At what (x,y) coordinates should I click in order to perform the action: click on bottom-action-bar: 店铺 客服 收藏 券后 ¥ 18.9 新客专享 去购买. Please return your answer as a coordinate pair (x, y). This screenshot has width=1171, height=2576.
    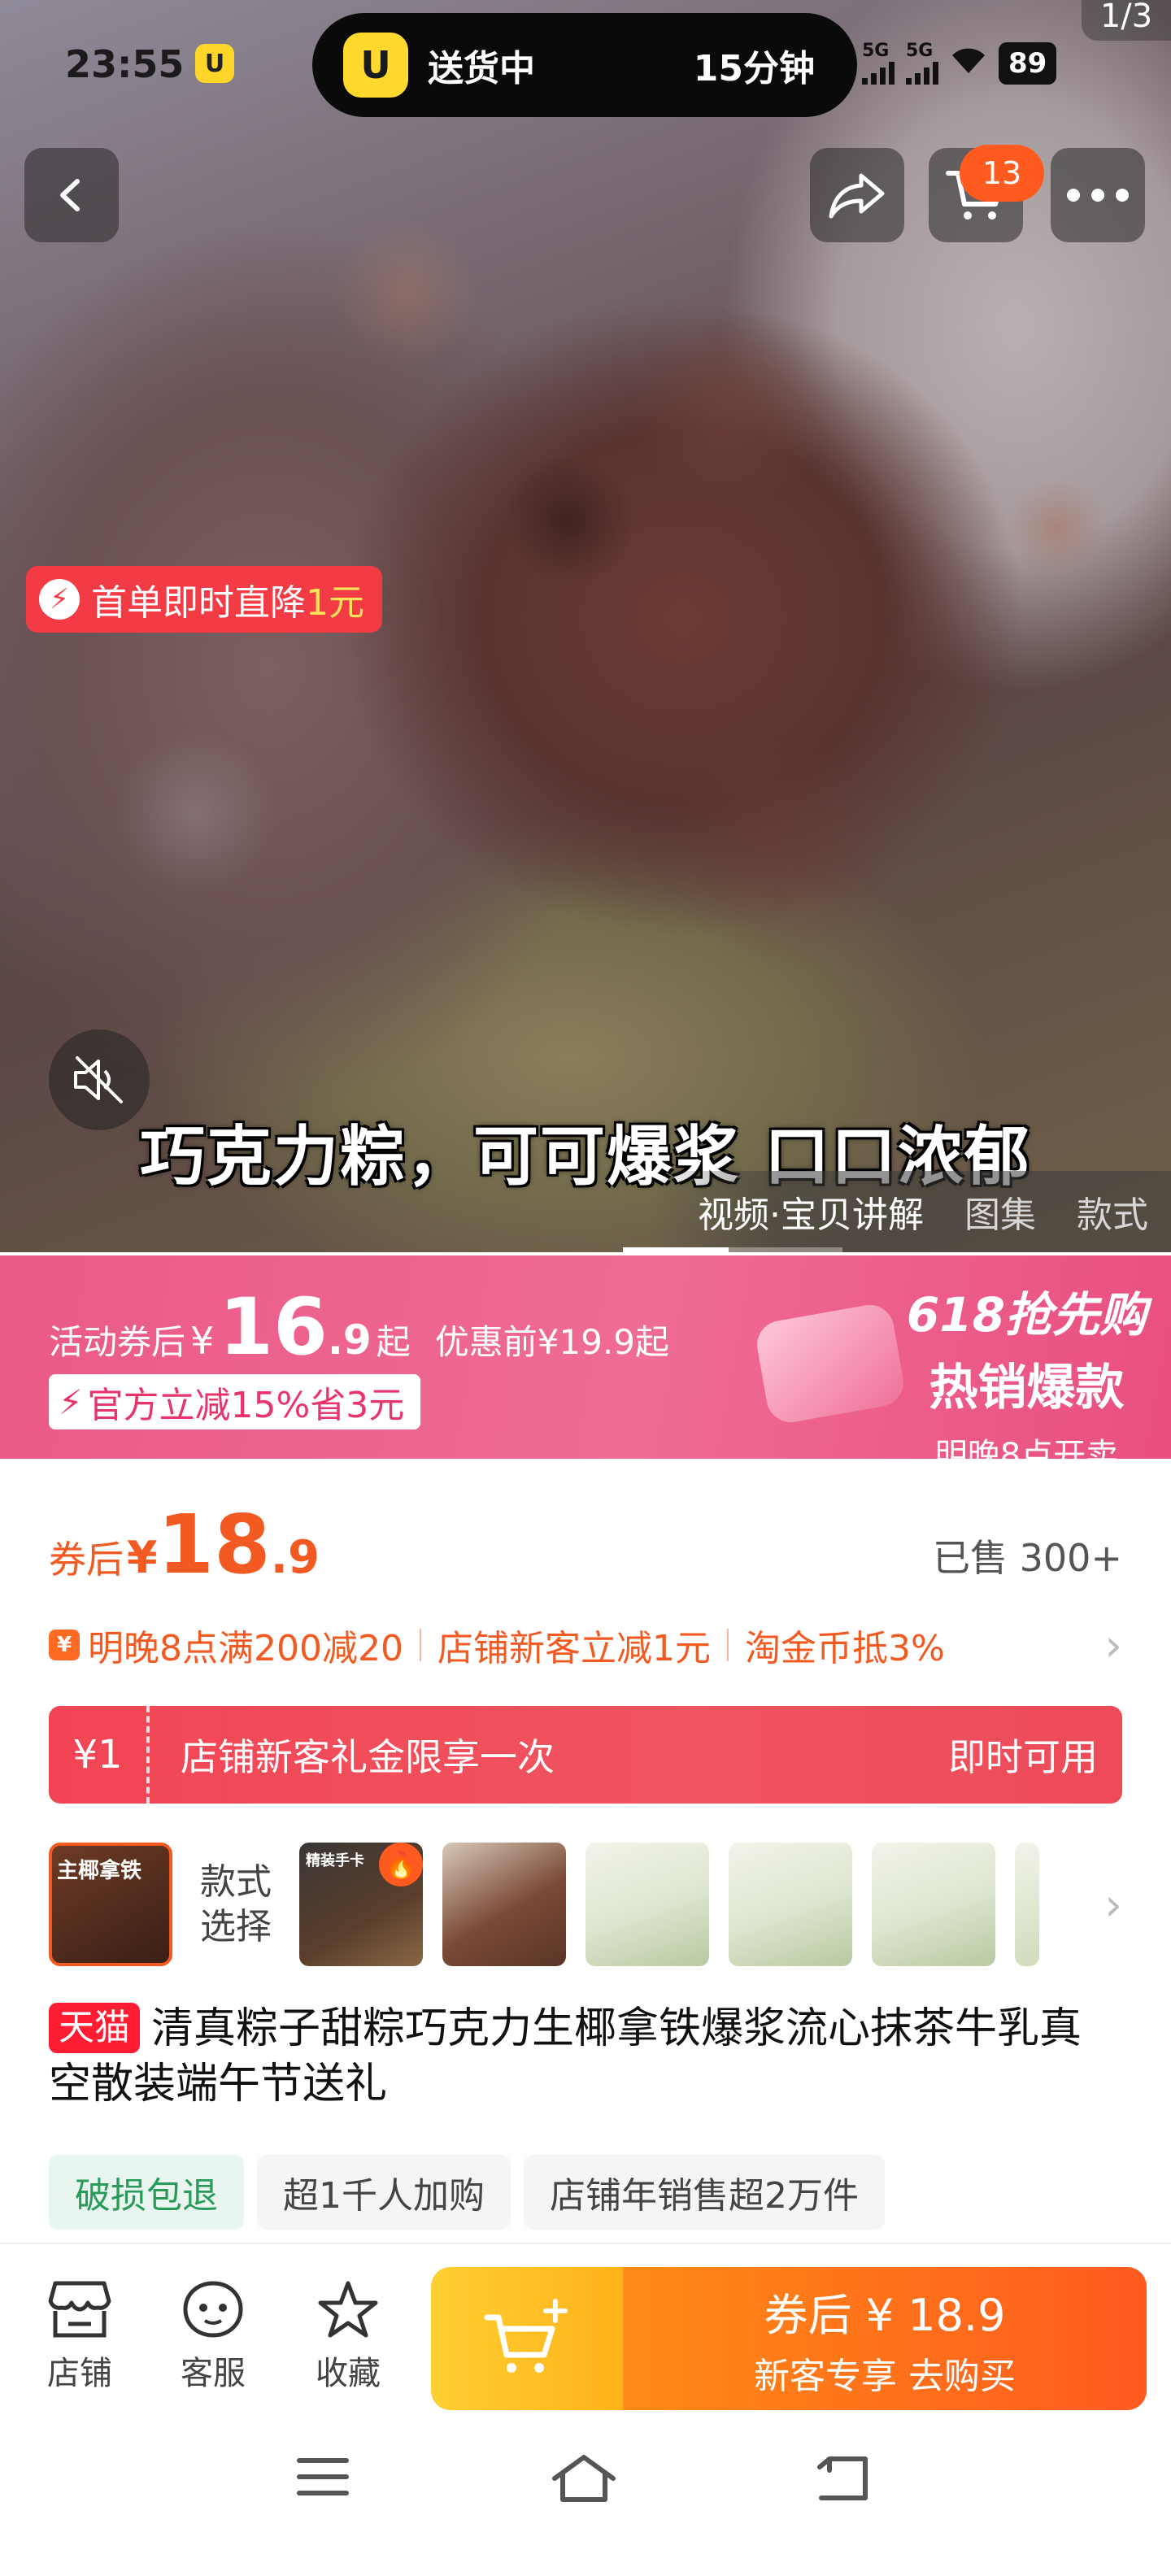
    Looking at the image, I should click on (585, 2328).